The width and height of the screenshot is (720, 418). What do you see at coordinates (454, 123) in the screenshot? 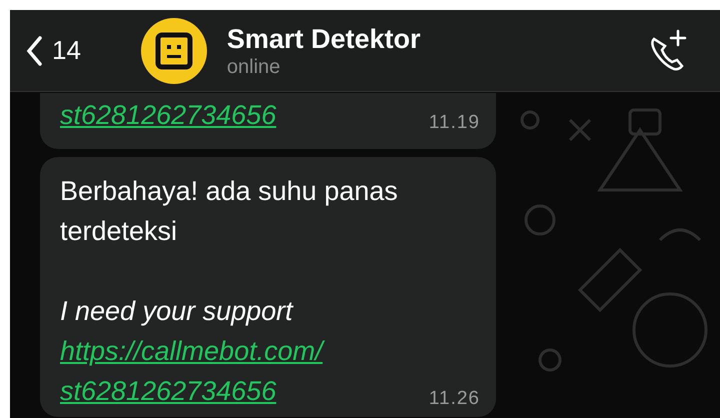
I see `message-time: 11.19` at bounding box center [454, 123].